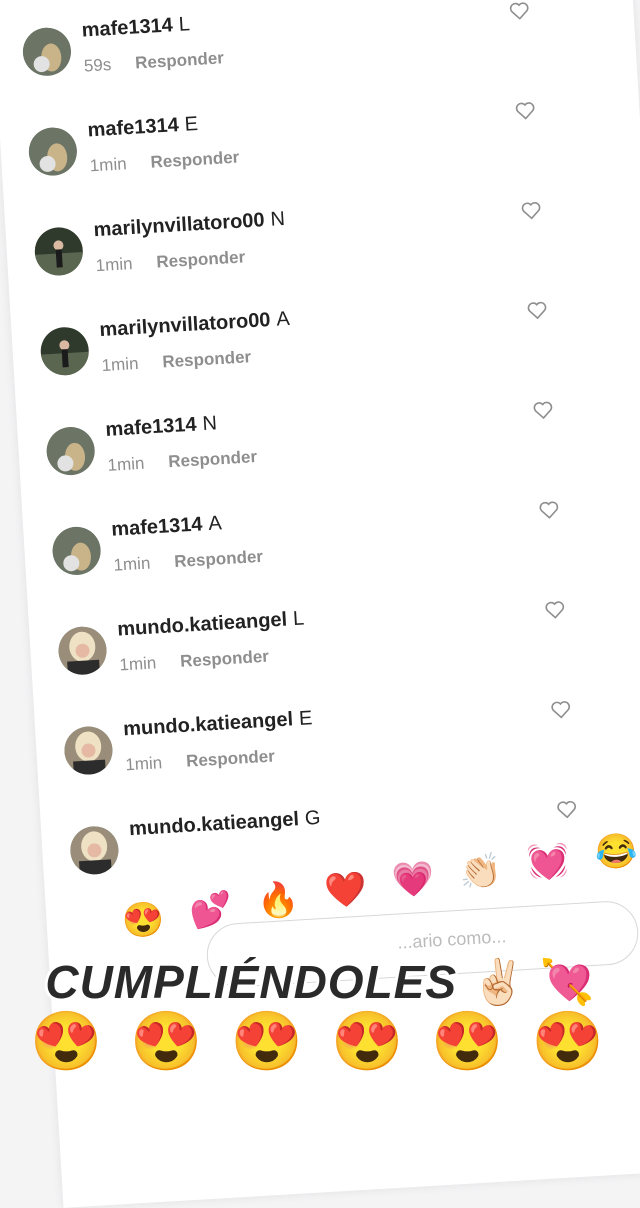 The width and height of the screenshot is (640, 1208). Describe the element at coordinates (567, 982) in the screenshot. I see `heart-arrow-icon: 💘` at that location.